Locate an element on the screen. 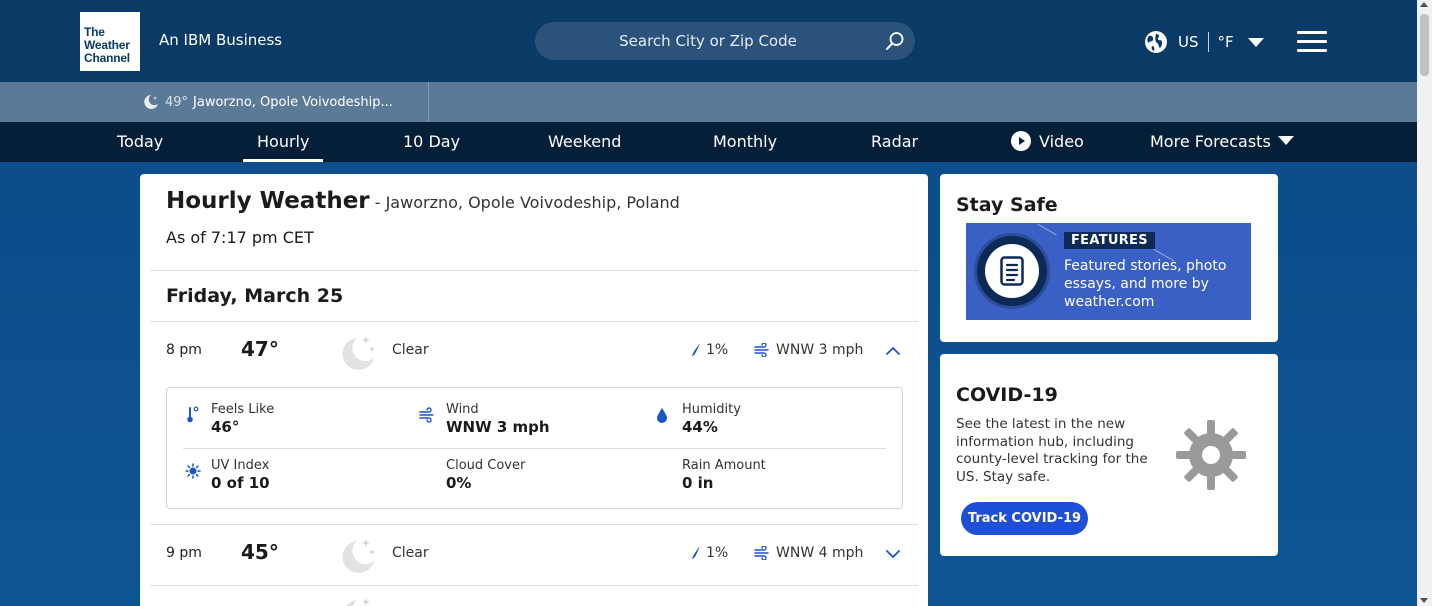 The image size is (1432, 606). humidity-value: 44% is located at coordinates (700, 427).